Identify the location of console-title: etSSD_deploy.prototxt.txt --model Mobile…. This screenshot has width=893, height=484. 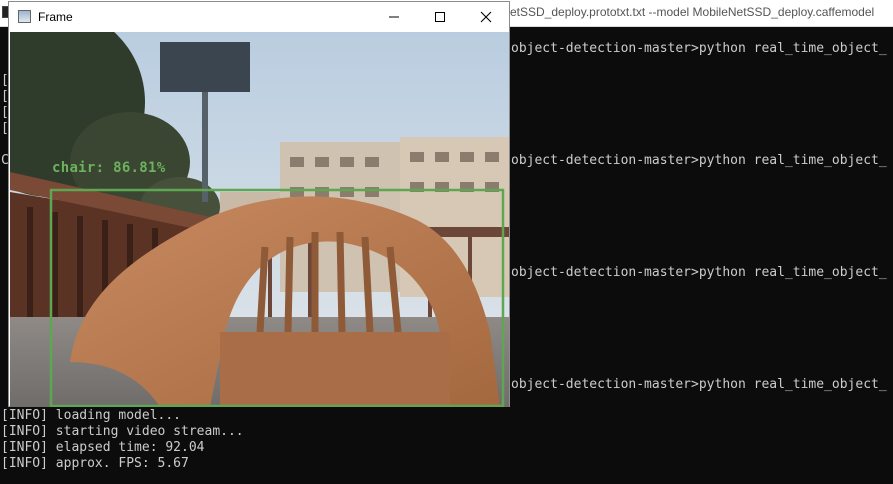
(692, 12).